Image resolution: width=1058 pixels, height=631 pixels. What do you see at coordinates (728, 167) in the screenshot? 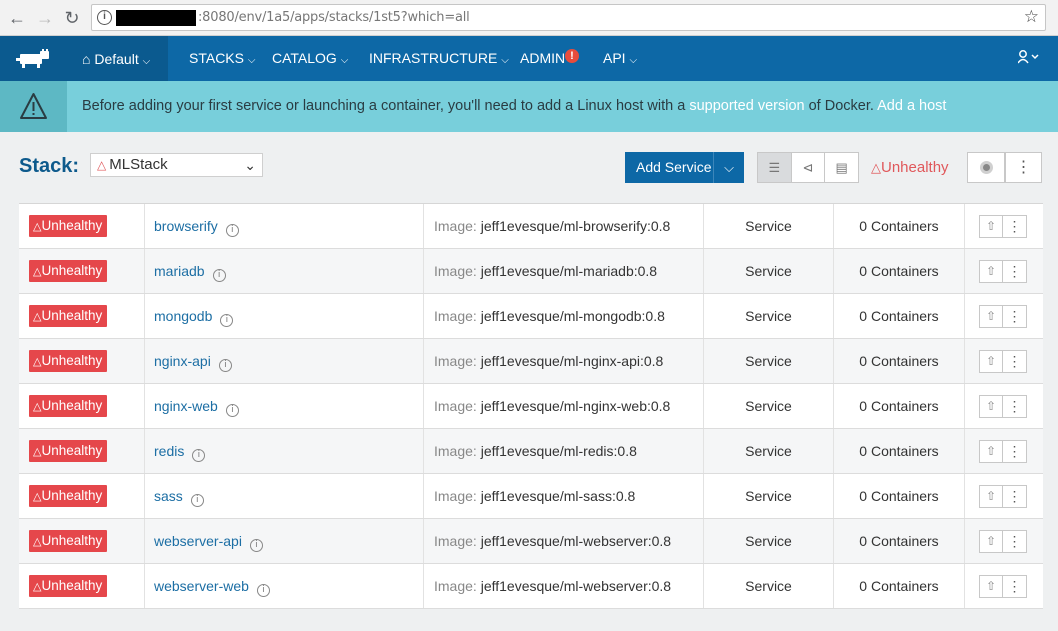
I see `add-service-dropdown-icon: ⌵` at bounding box center [728, 167].